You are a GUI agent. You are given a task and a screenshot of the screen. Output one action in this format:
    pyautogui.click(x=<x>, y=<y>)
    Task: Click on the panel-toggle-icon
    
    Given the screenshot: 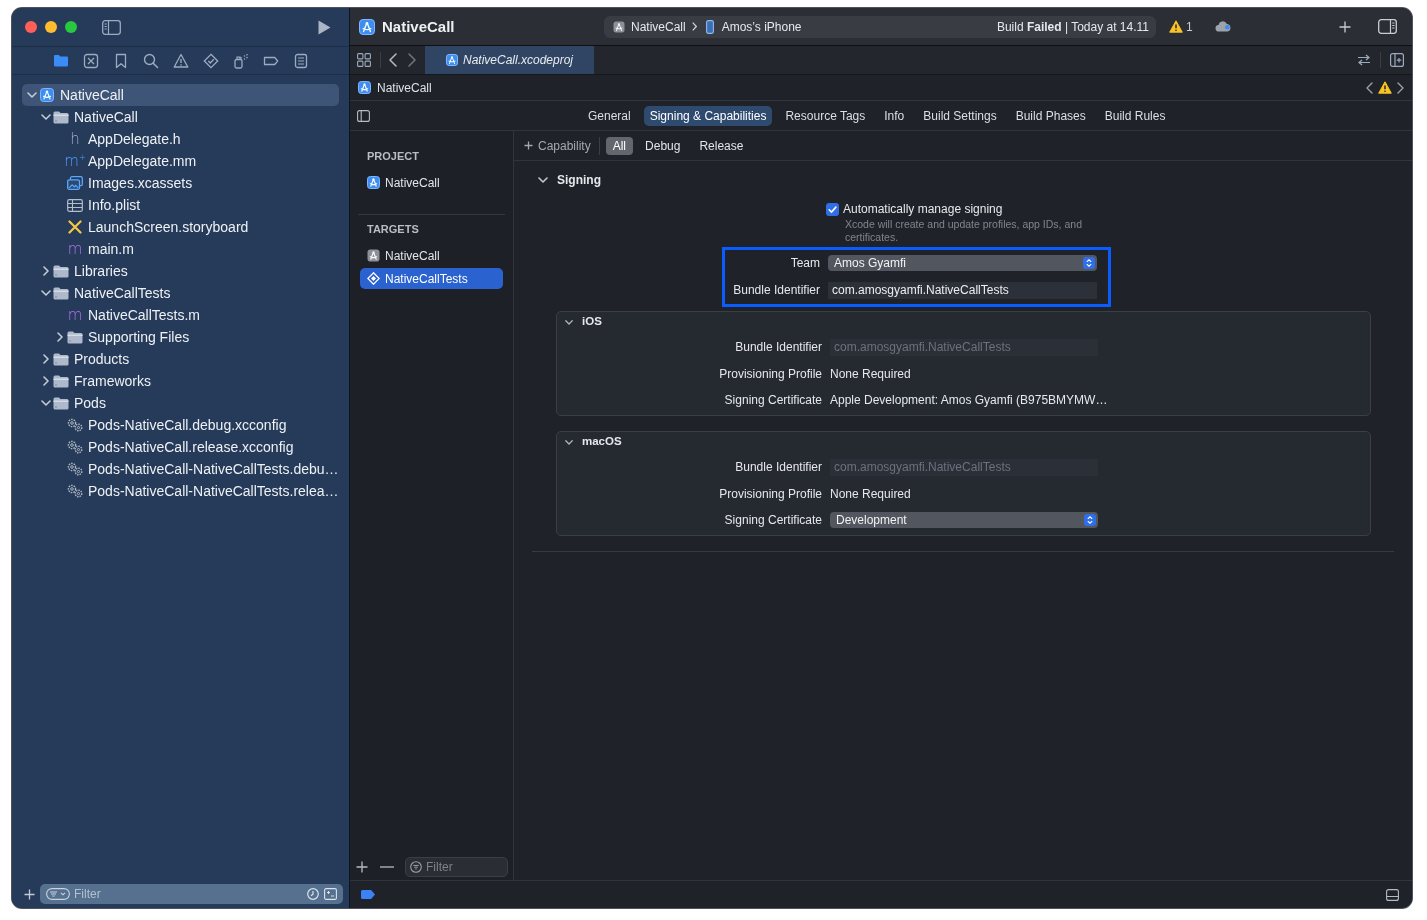 What is the action you would take?
    pyautogui.click(x=1392, y=894)
    